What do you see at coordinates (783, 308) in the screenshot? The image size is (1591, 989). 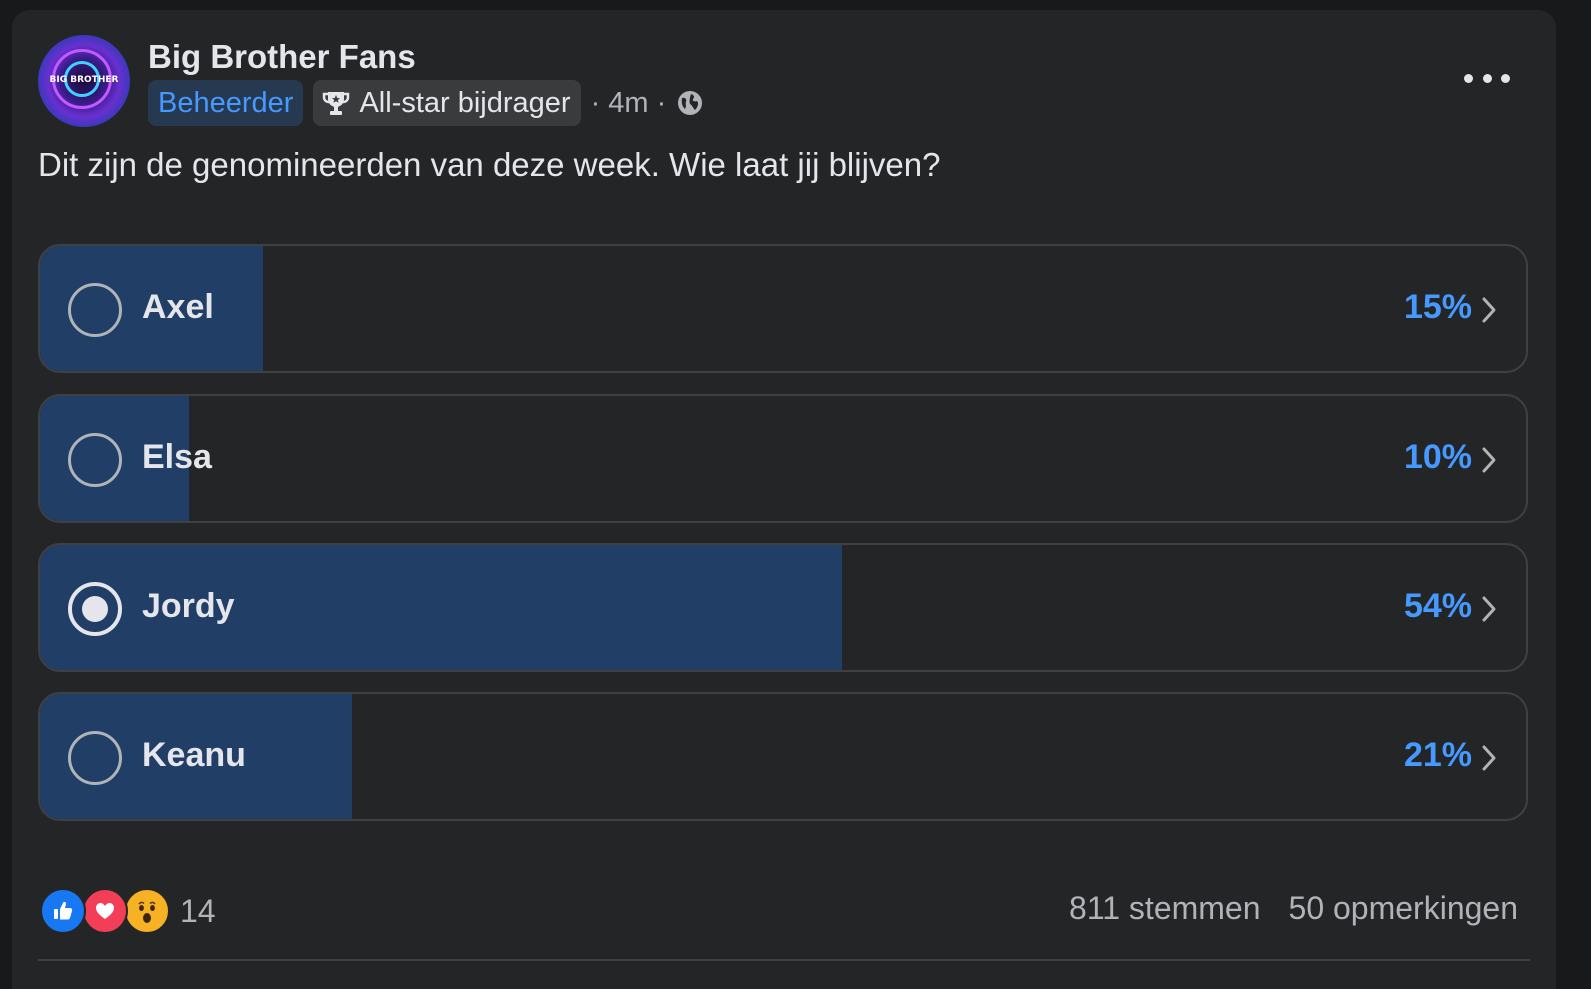 I see `poll-option: Axel 15%` at bounding box center [783, 308].